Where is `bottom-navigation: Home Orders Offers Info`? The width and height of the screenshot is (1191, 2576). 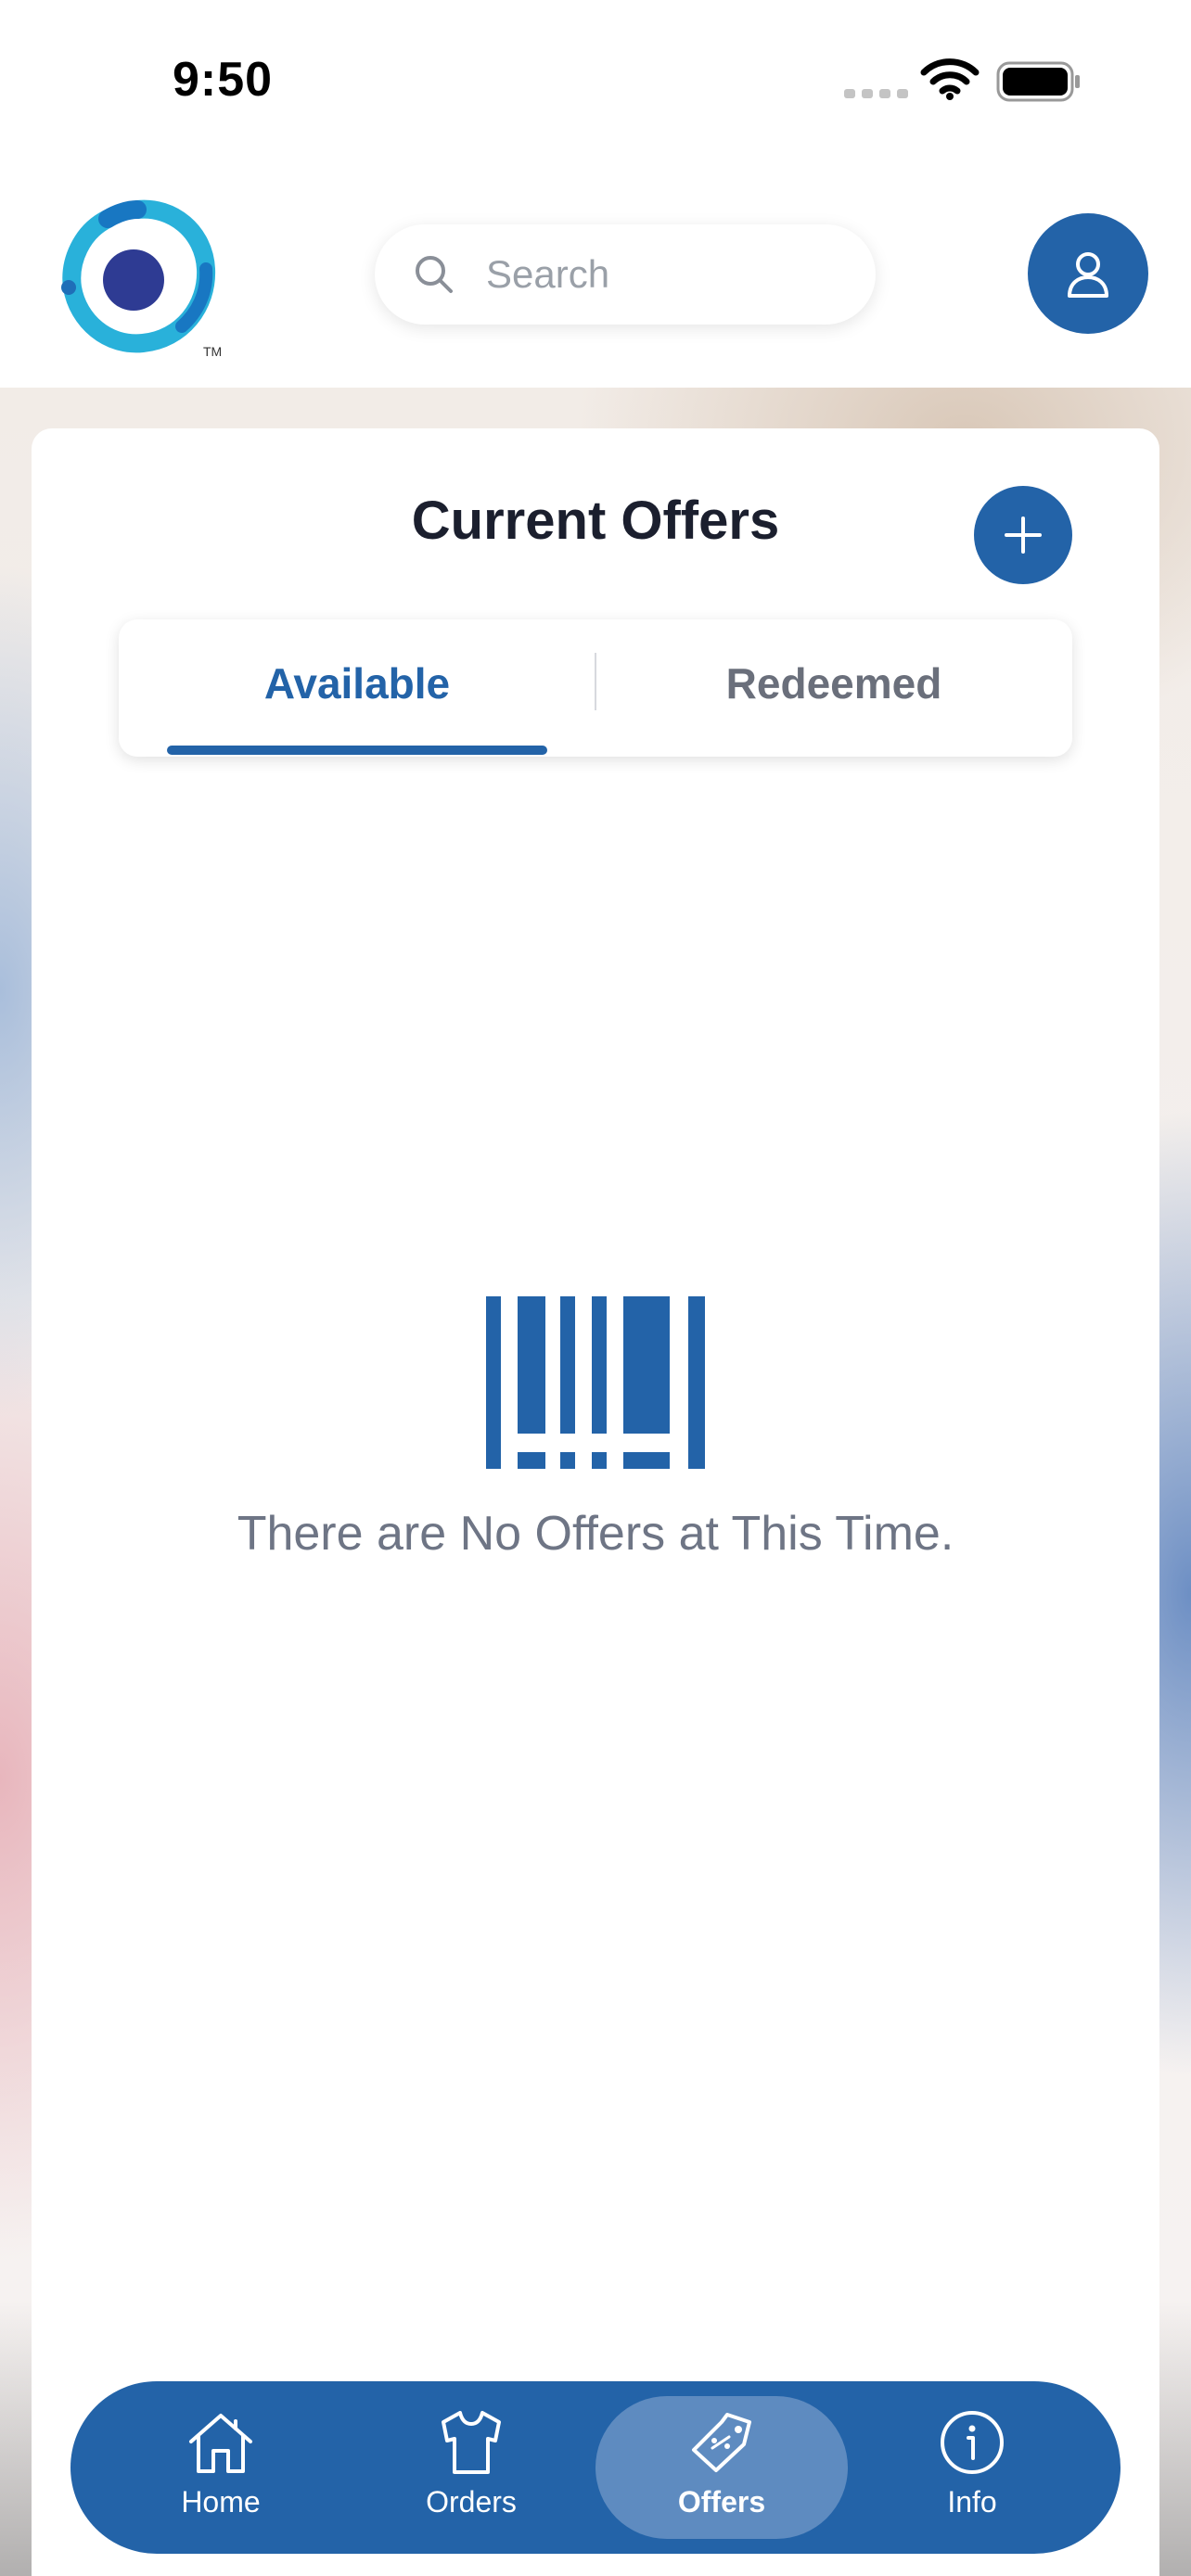 bottom-navigation: Home Orders Offers Info is located at coordinates (595, 2467).